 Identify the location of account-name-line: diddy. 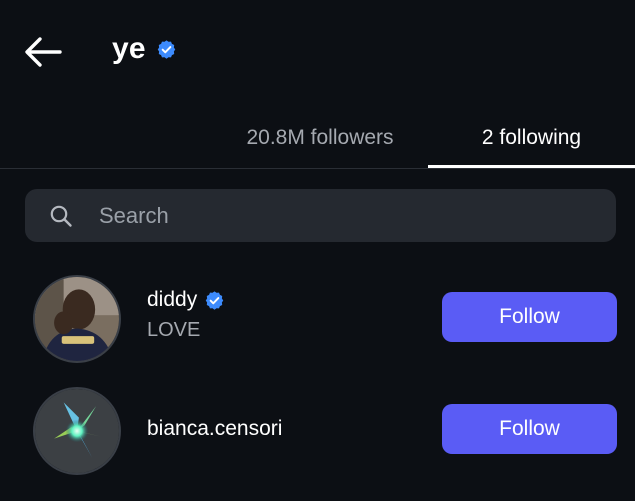
(186, 300).